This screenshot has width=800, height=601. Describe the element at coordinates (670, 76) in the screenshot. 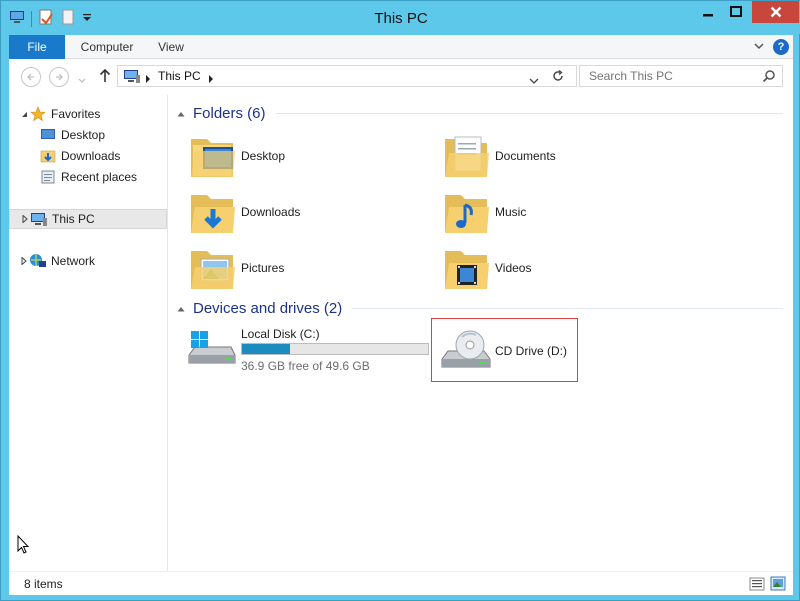

I see `search-input` at that location.